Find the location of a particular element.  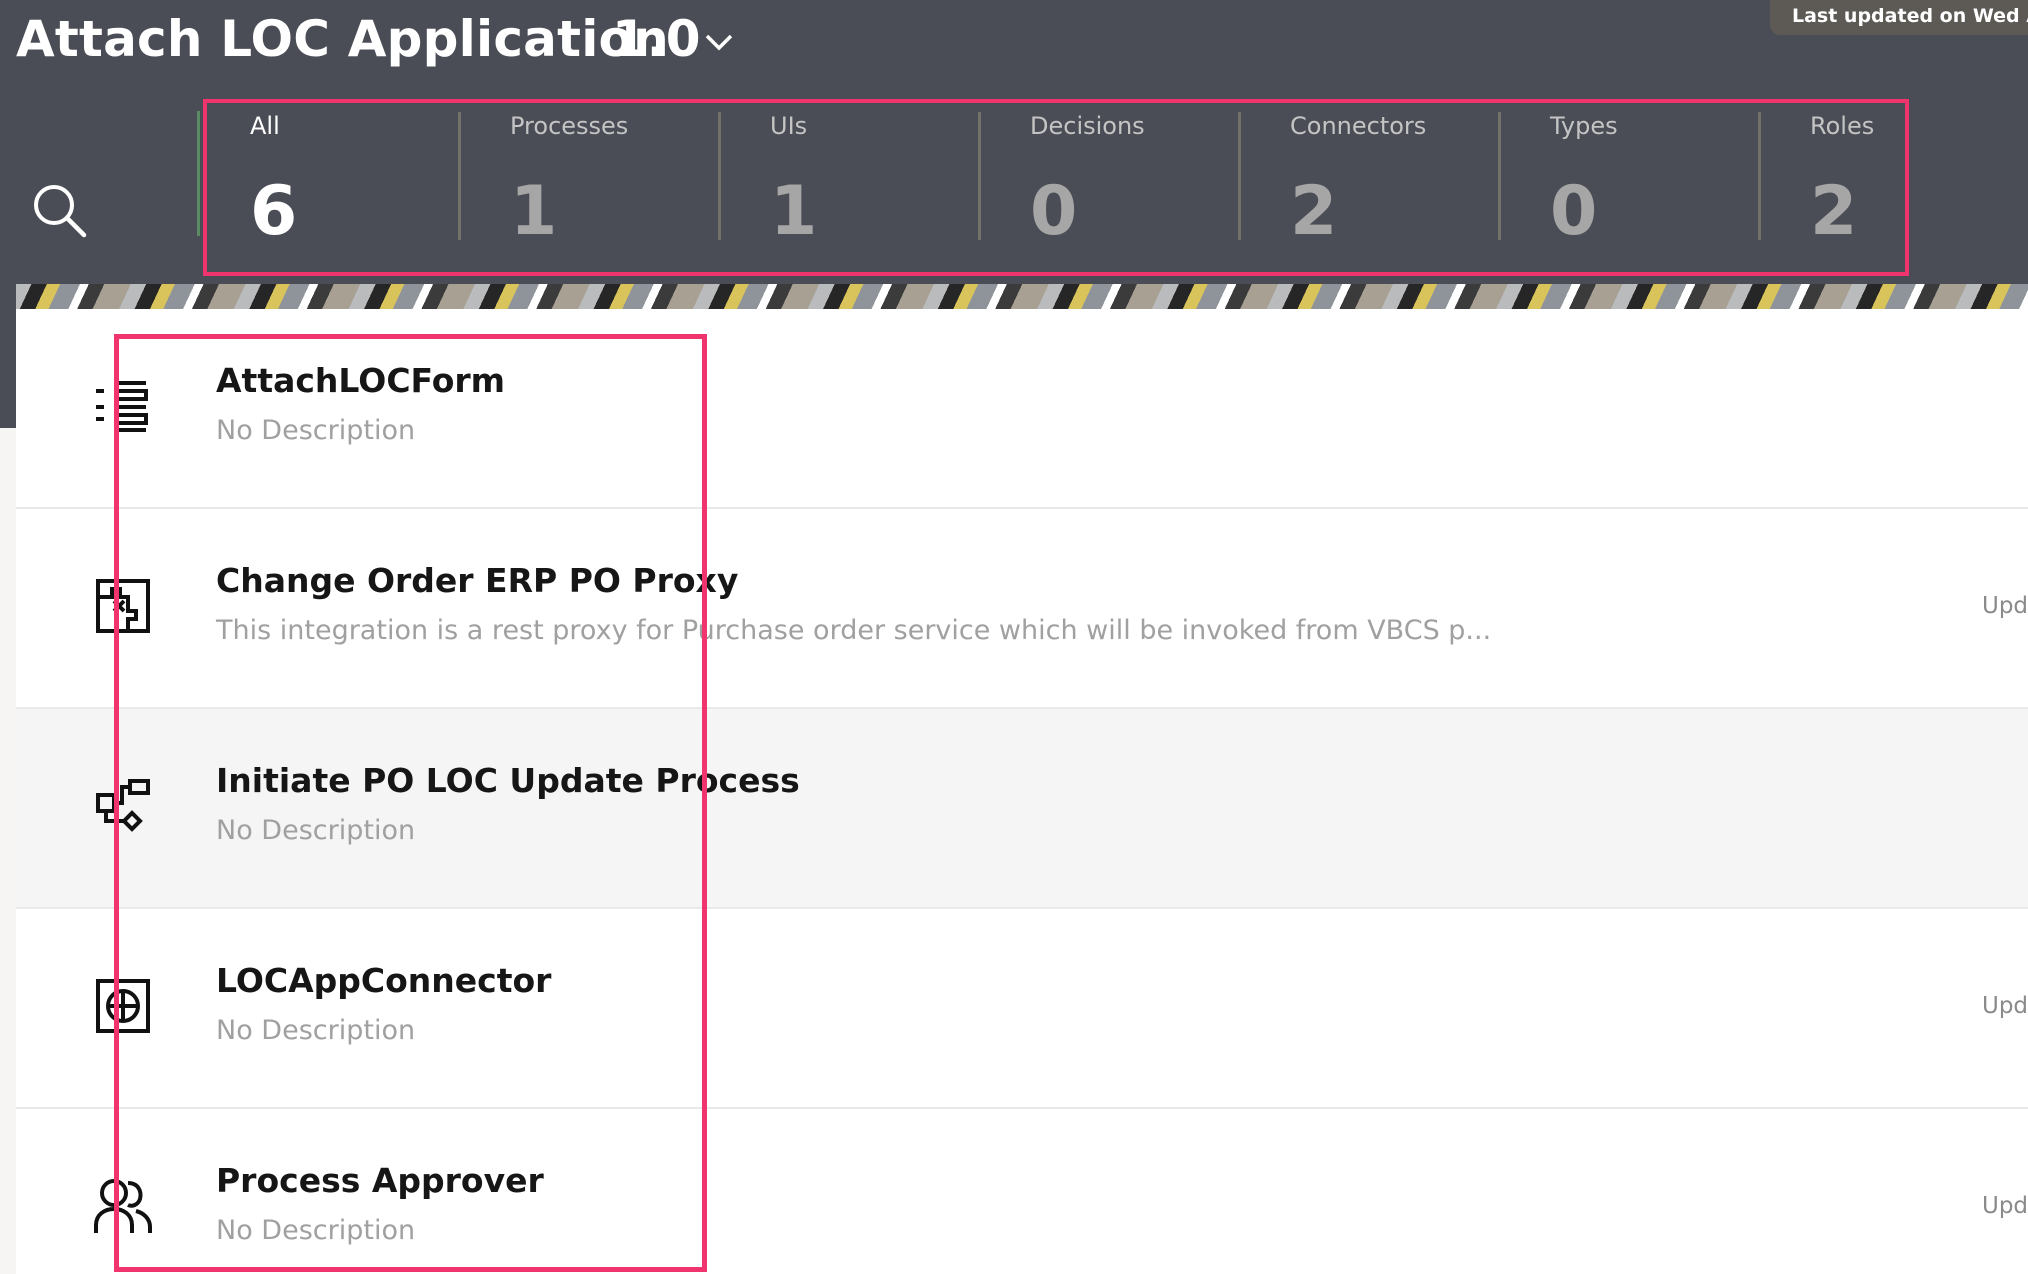

tab-label: Connectors is located at coordinates (1358, 126).